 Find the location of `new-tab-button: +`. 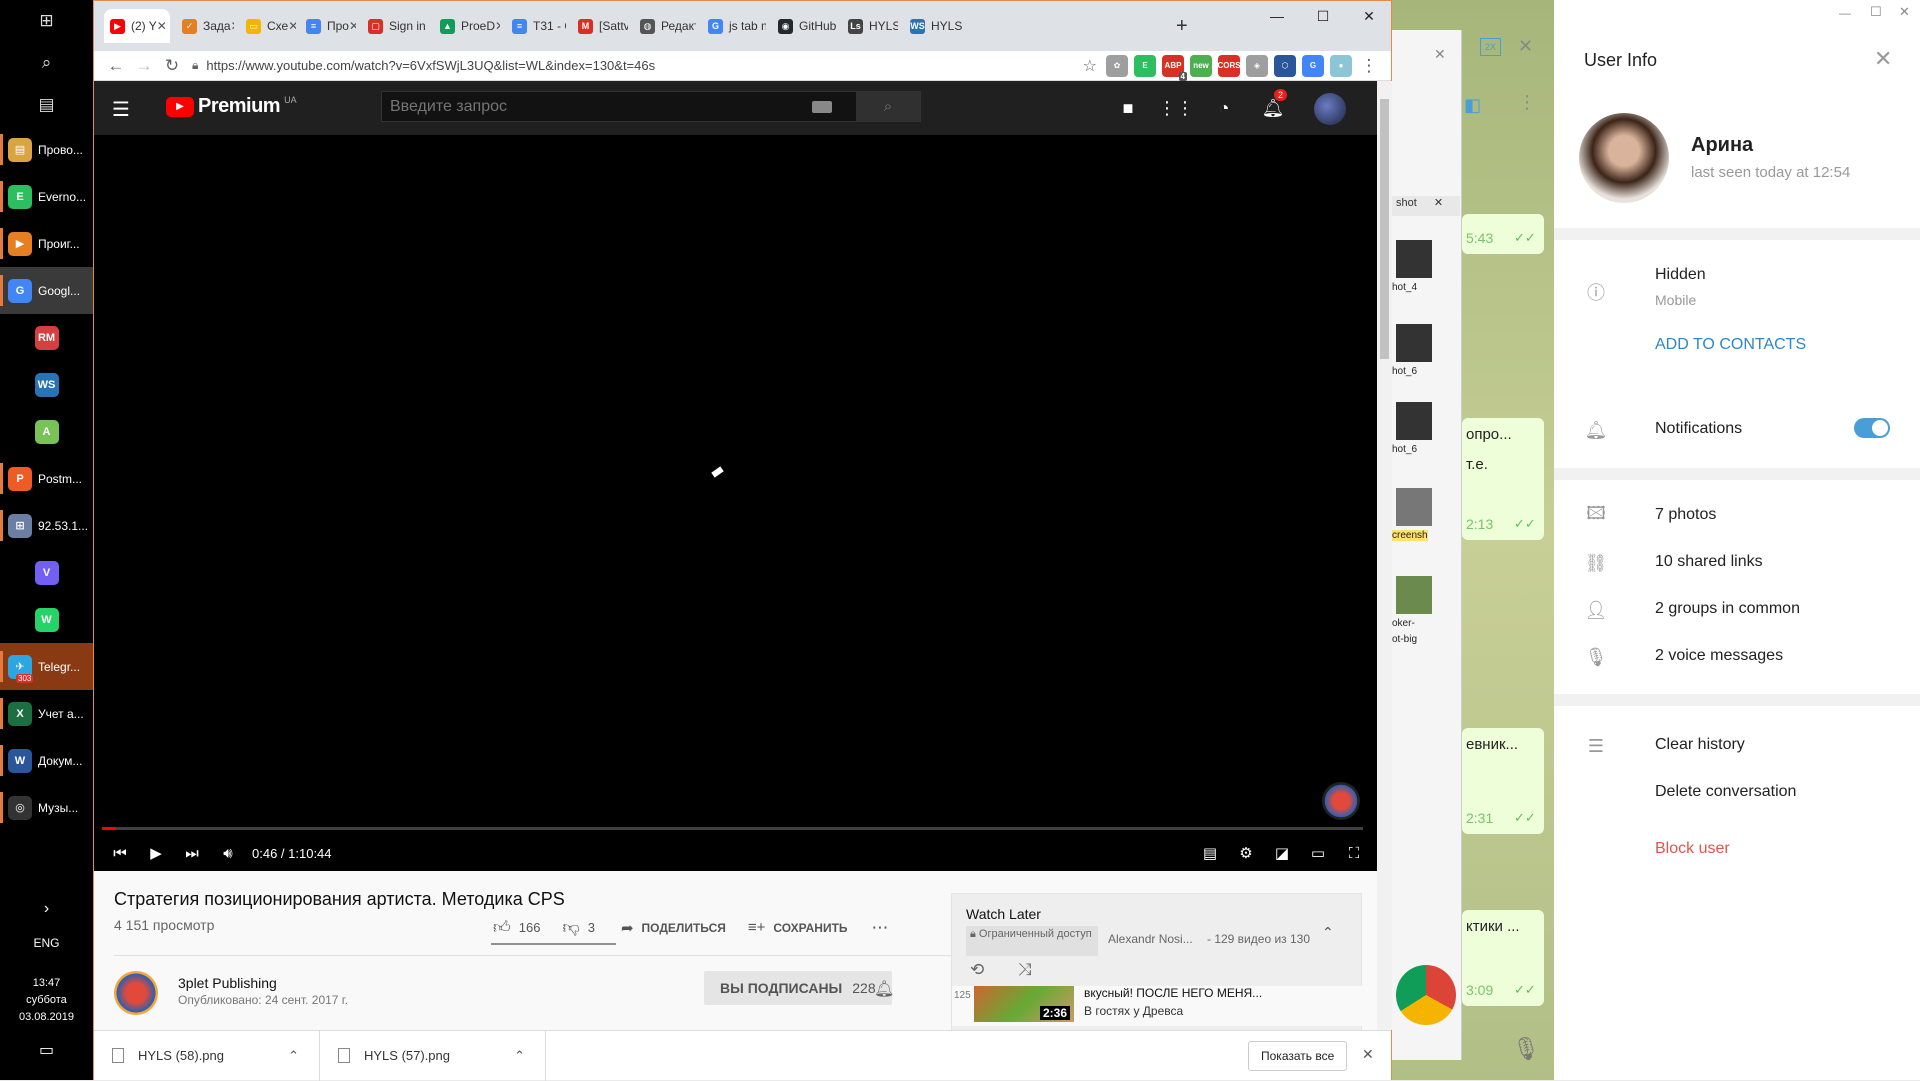

new-tab-button: + is located at coordinates (1182, 26).